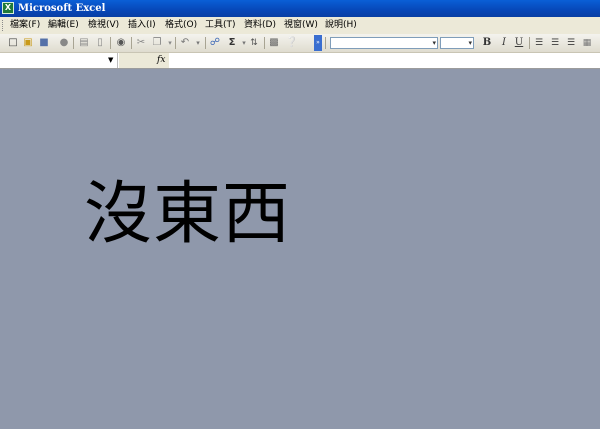 The height and width of the screenshot is (429, 600). I want to click on undo-icon: ↶, so click(185, 43).